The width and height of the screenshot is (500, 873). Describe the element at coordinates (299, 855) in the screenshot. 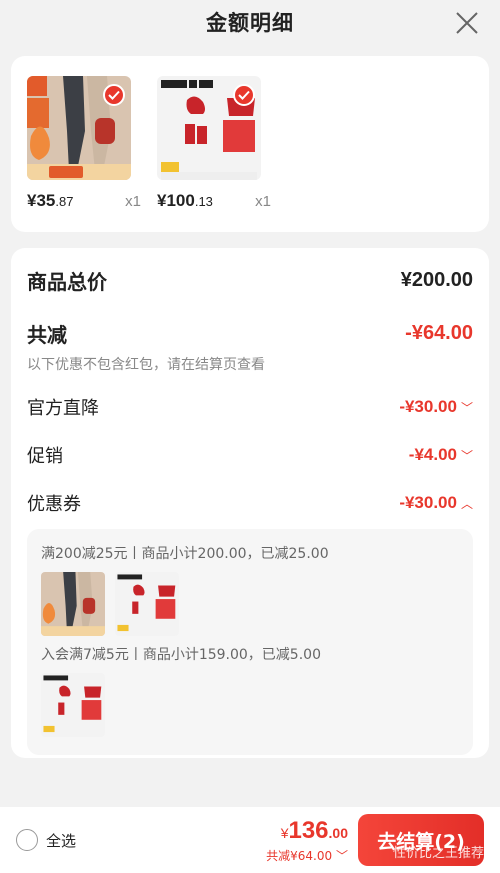

I see `total-discount-text: 共减¥64.00` at that location.